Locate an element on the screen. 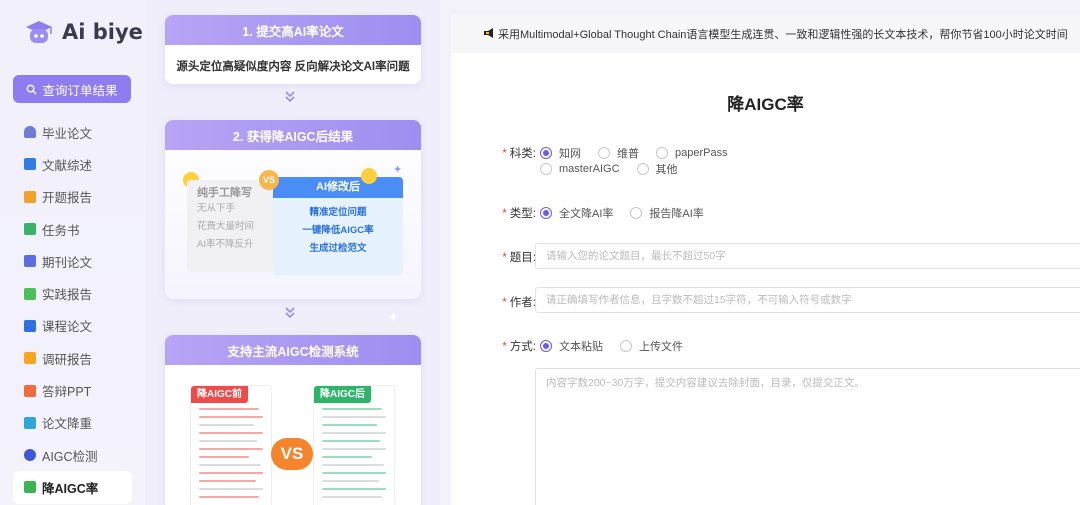 The width and height of the screenshot is (1080, 505). method-option-paste: 文本粘贴 is located at coordinates (571, 346).